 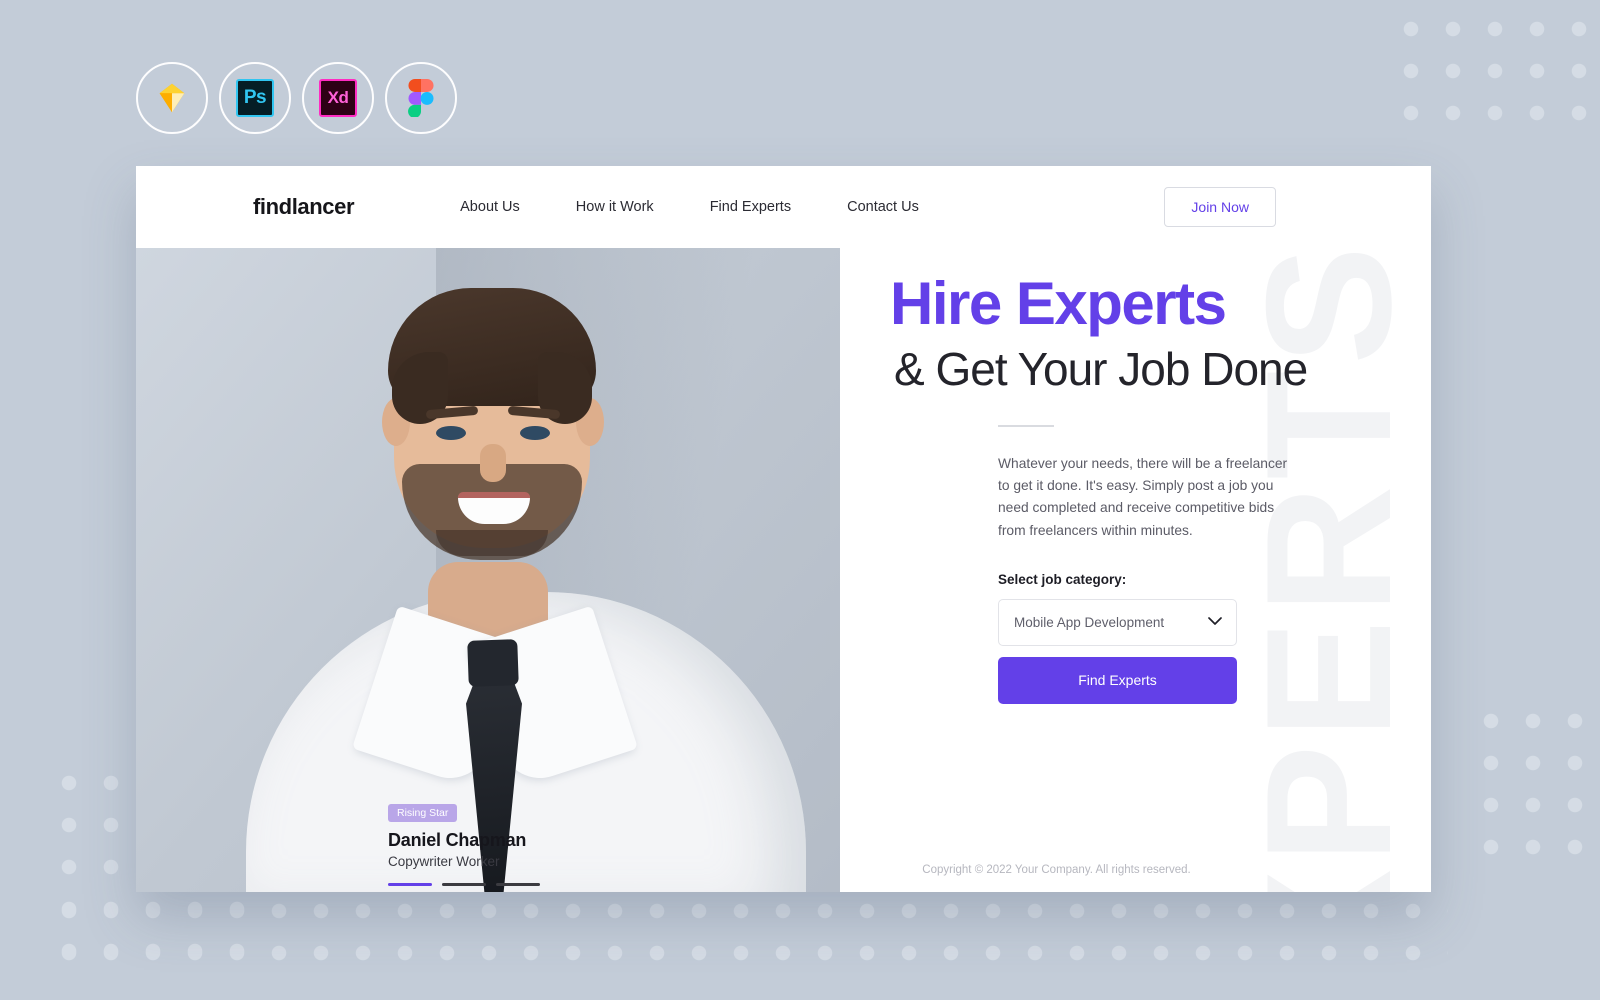 What do you see at coordinates (748, 936) in the screenshot?
I see `dot-pattern-bottom-strip` at bounding box center [748, 936].